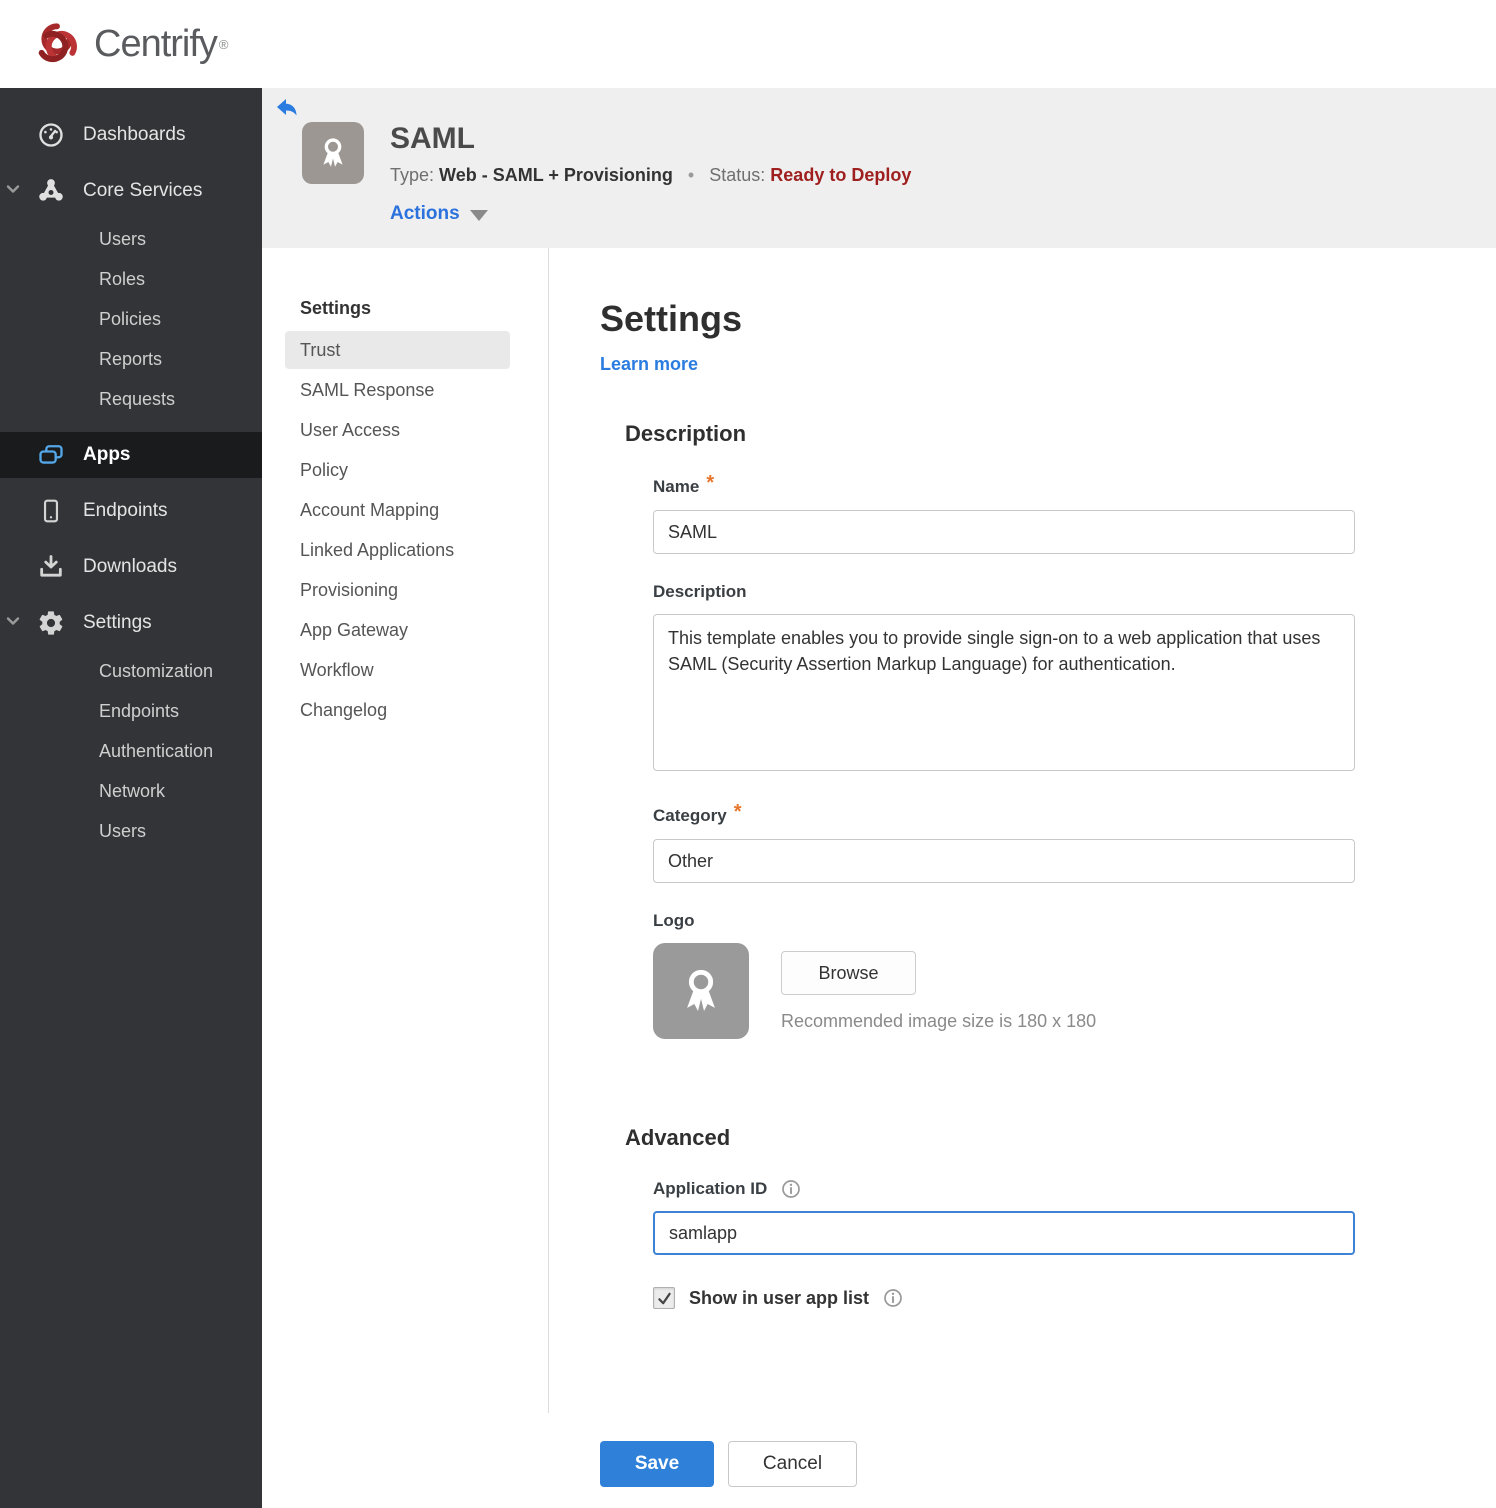  I want to click on sidebar-item-roles: Roles, so click(131, 279).